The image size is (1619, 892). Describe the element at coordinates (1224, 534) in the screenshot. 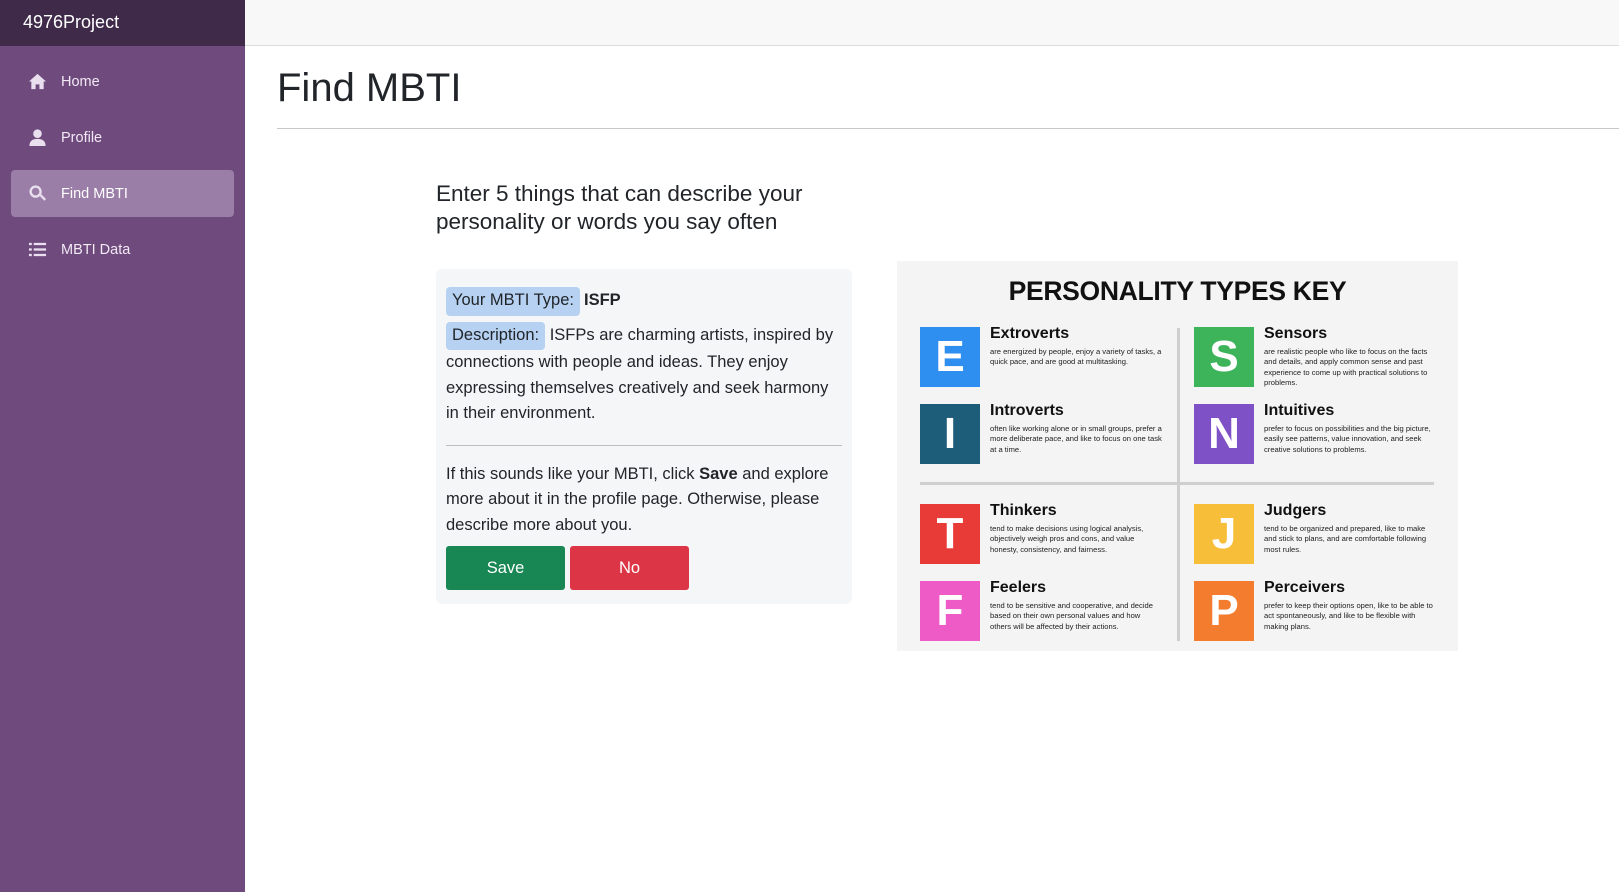

I see `trait-tile: J` at that location.